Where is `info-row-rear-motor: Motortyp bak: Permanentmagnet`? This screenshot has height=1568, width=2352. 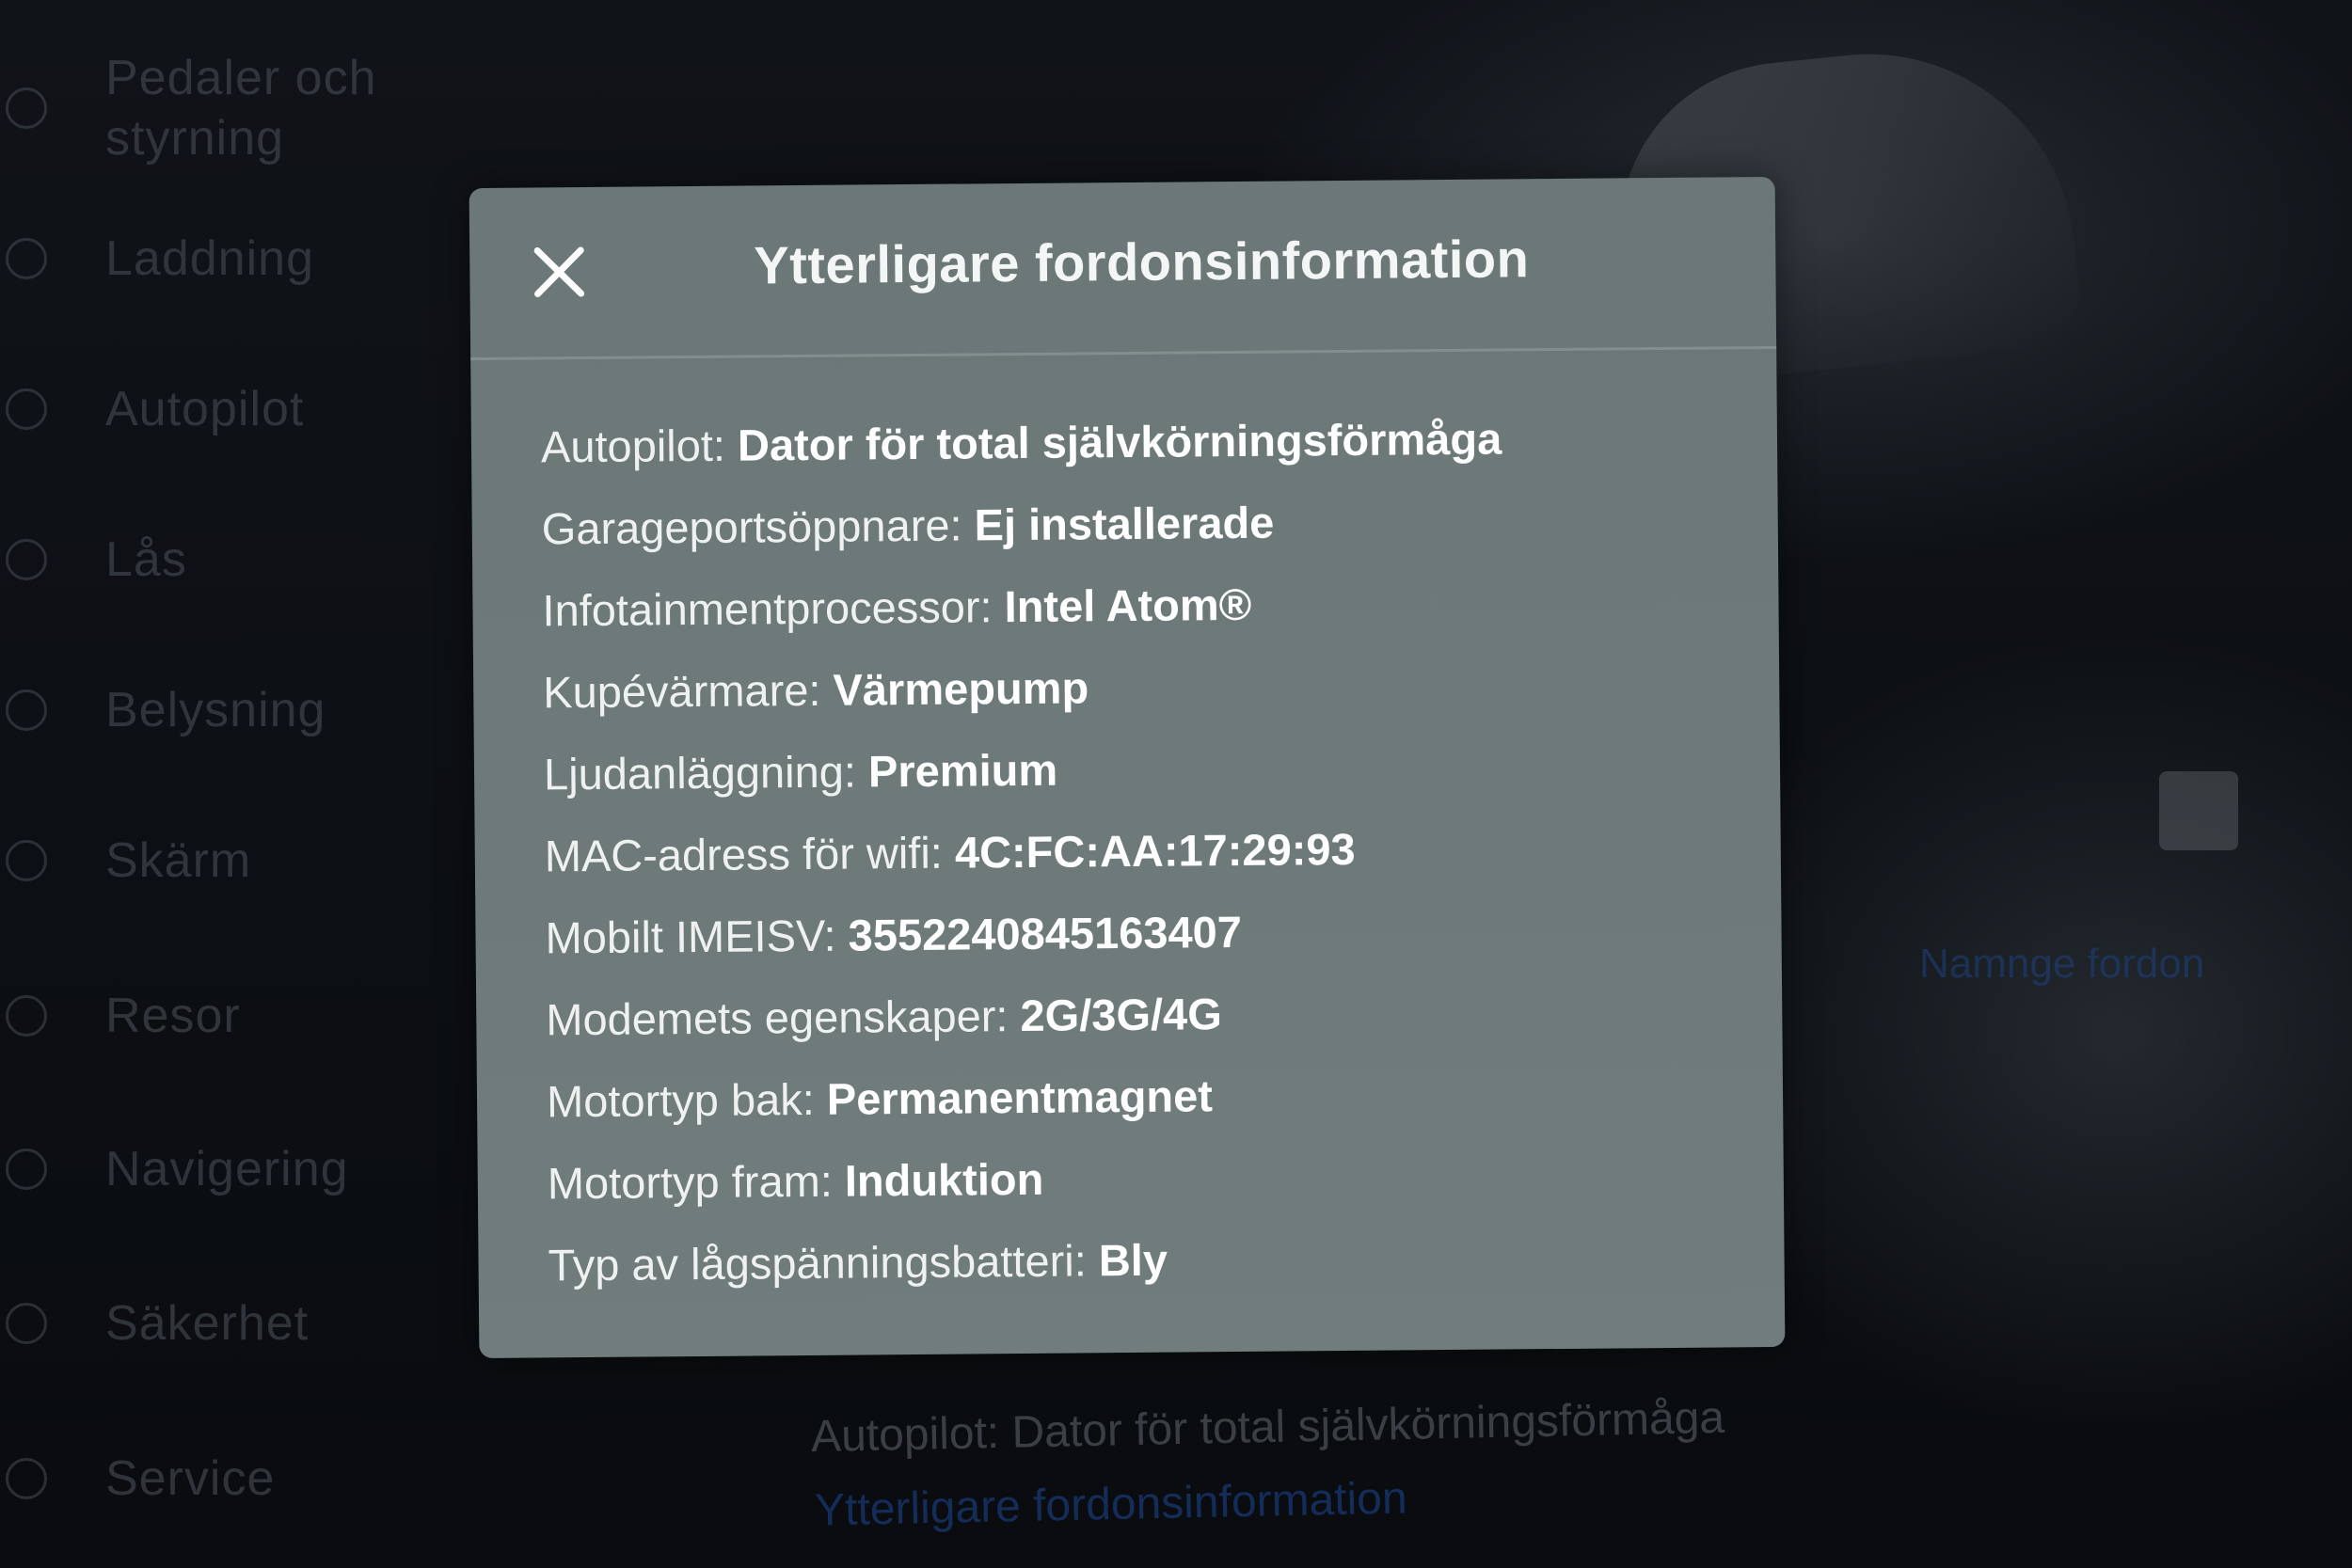
info-row-rear-motor: Motortyp bak: Permanentmagnet is located at coordinates (1140, 1096).